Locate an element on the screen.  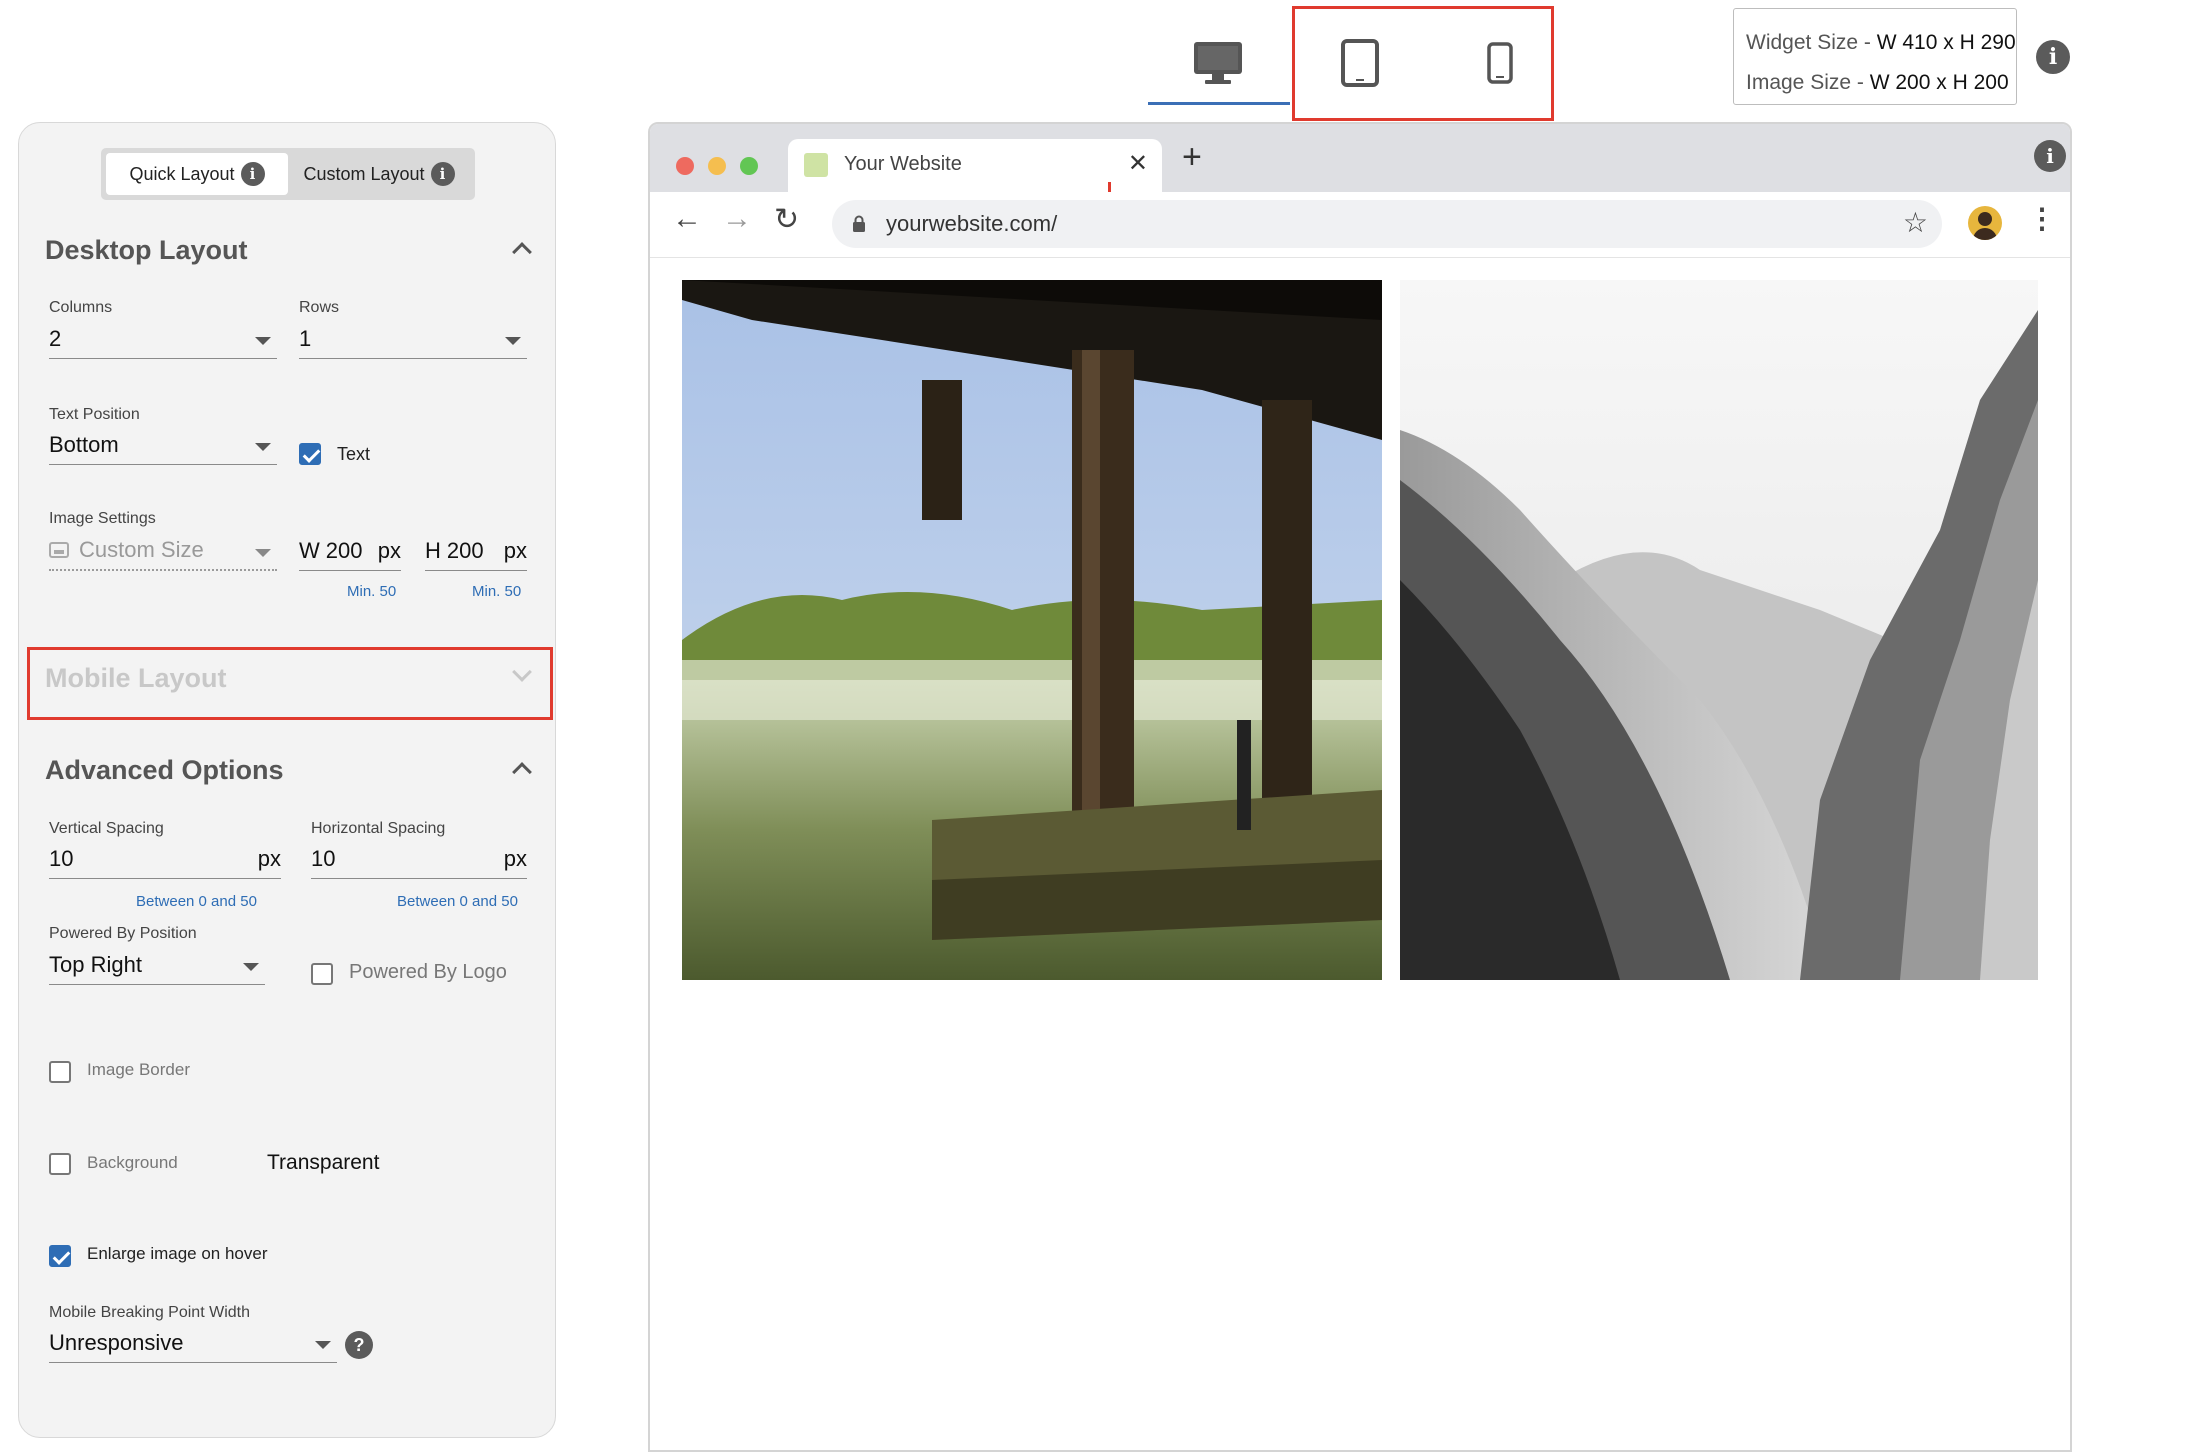
rows-select: 1 is located at coordinates (413, 339).